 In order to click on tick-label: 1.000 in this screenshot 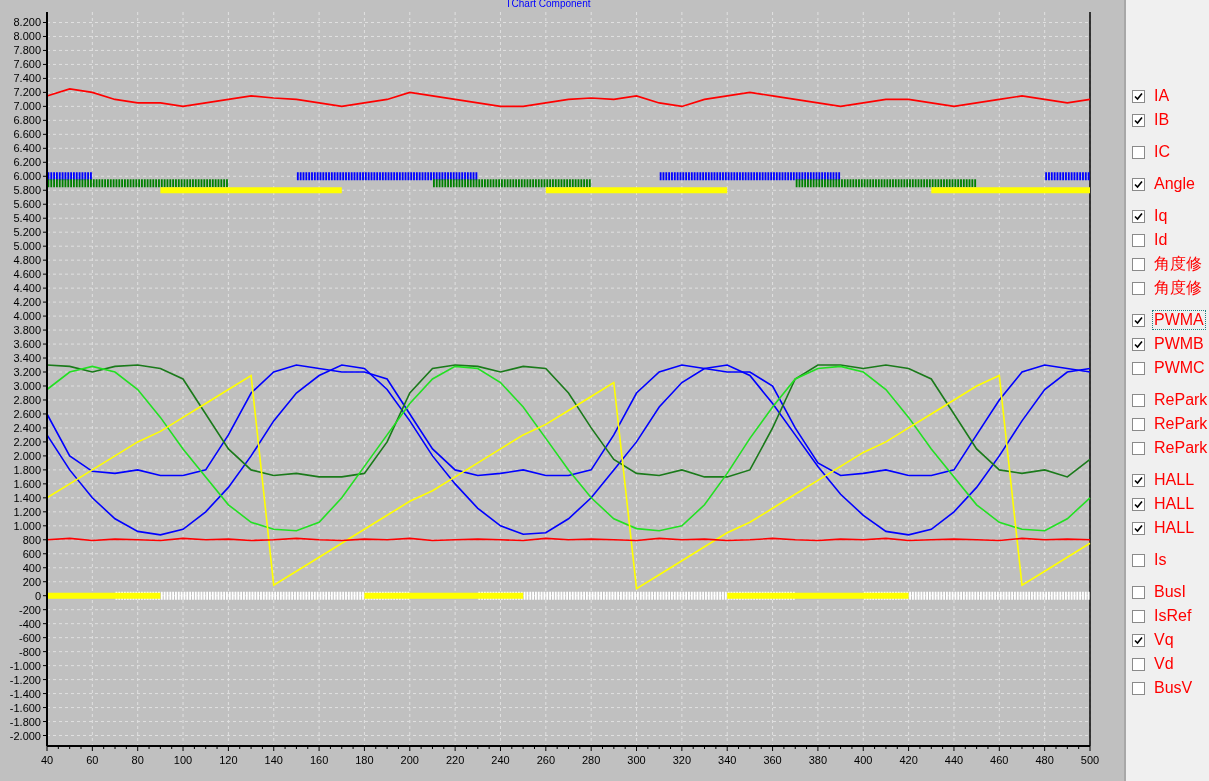, I will do `click(27, 525)`.